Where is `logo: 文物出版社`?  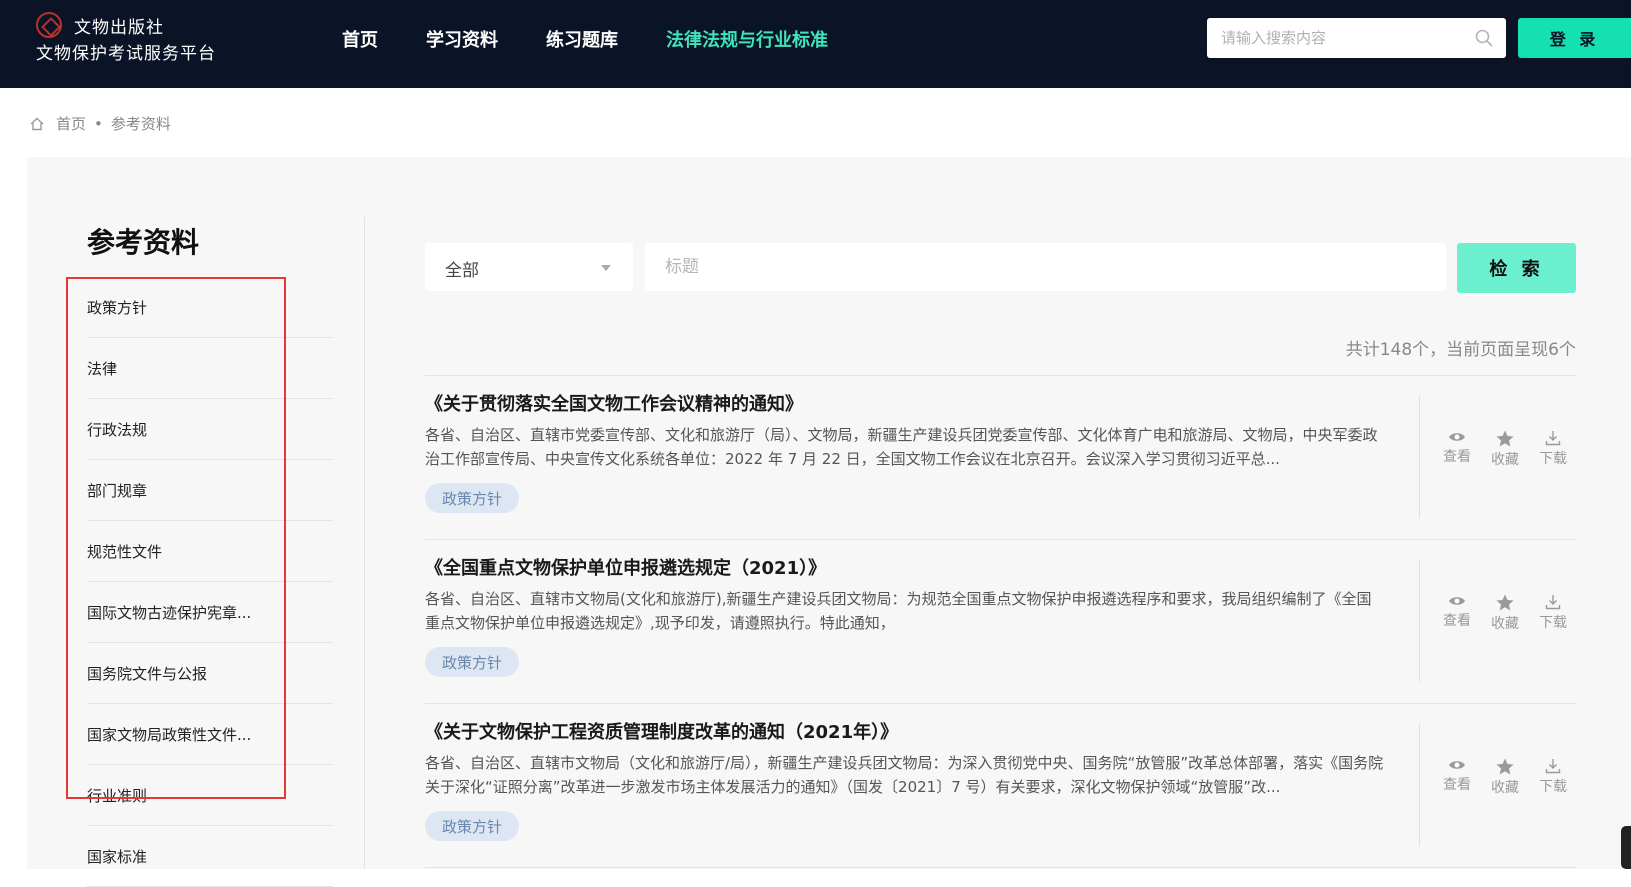 logo: 文物出版社 is located at coordinates (100, 25).